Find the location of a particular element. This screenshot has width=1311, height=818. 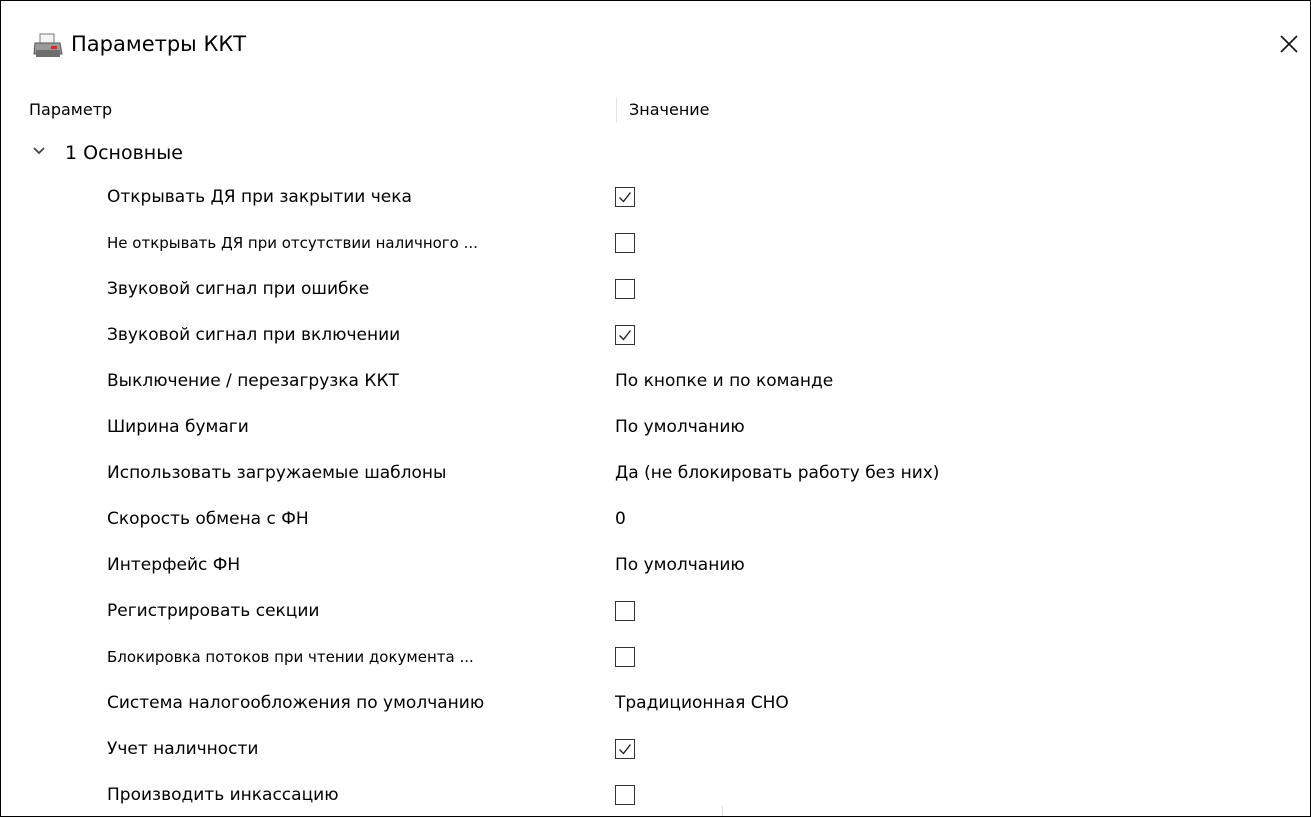

parameter-name: Регистрировать секции is located at coordinates (213, 611).